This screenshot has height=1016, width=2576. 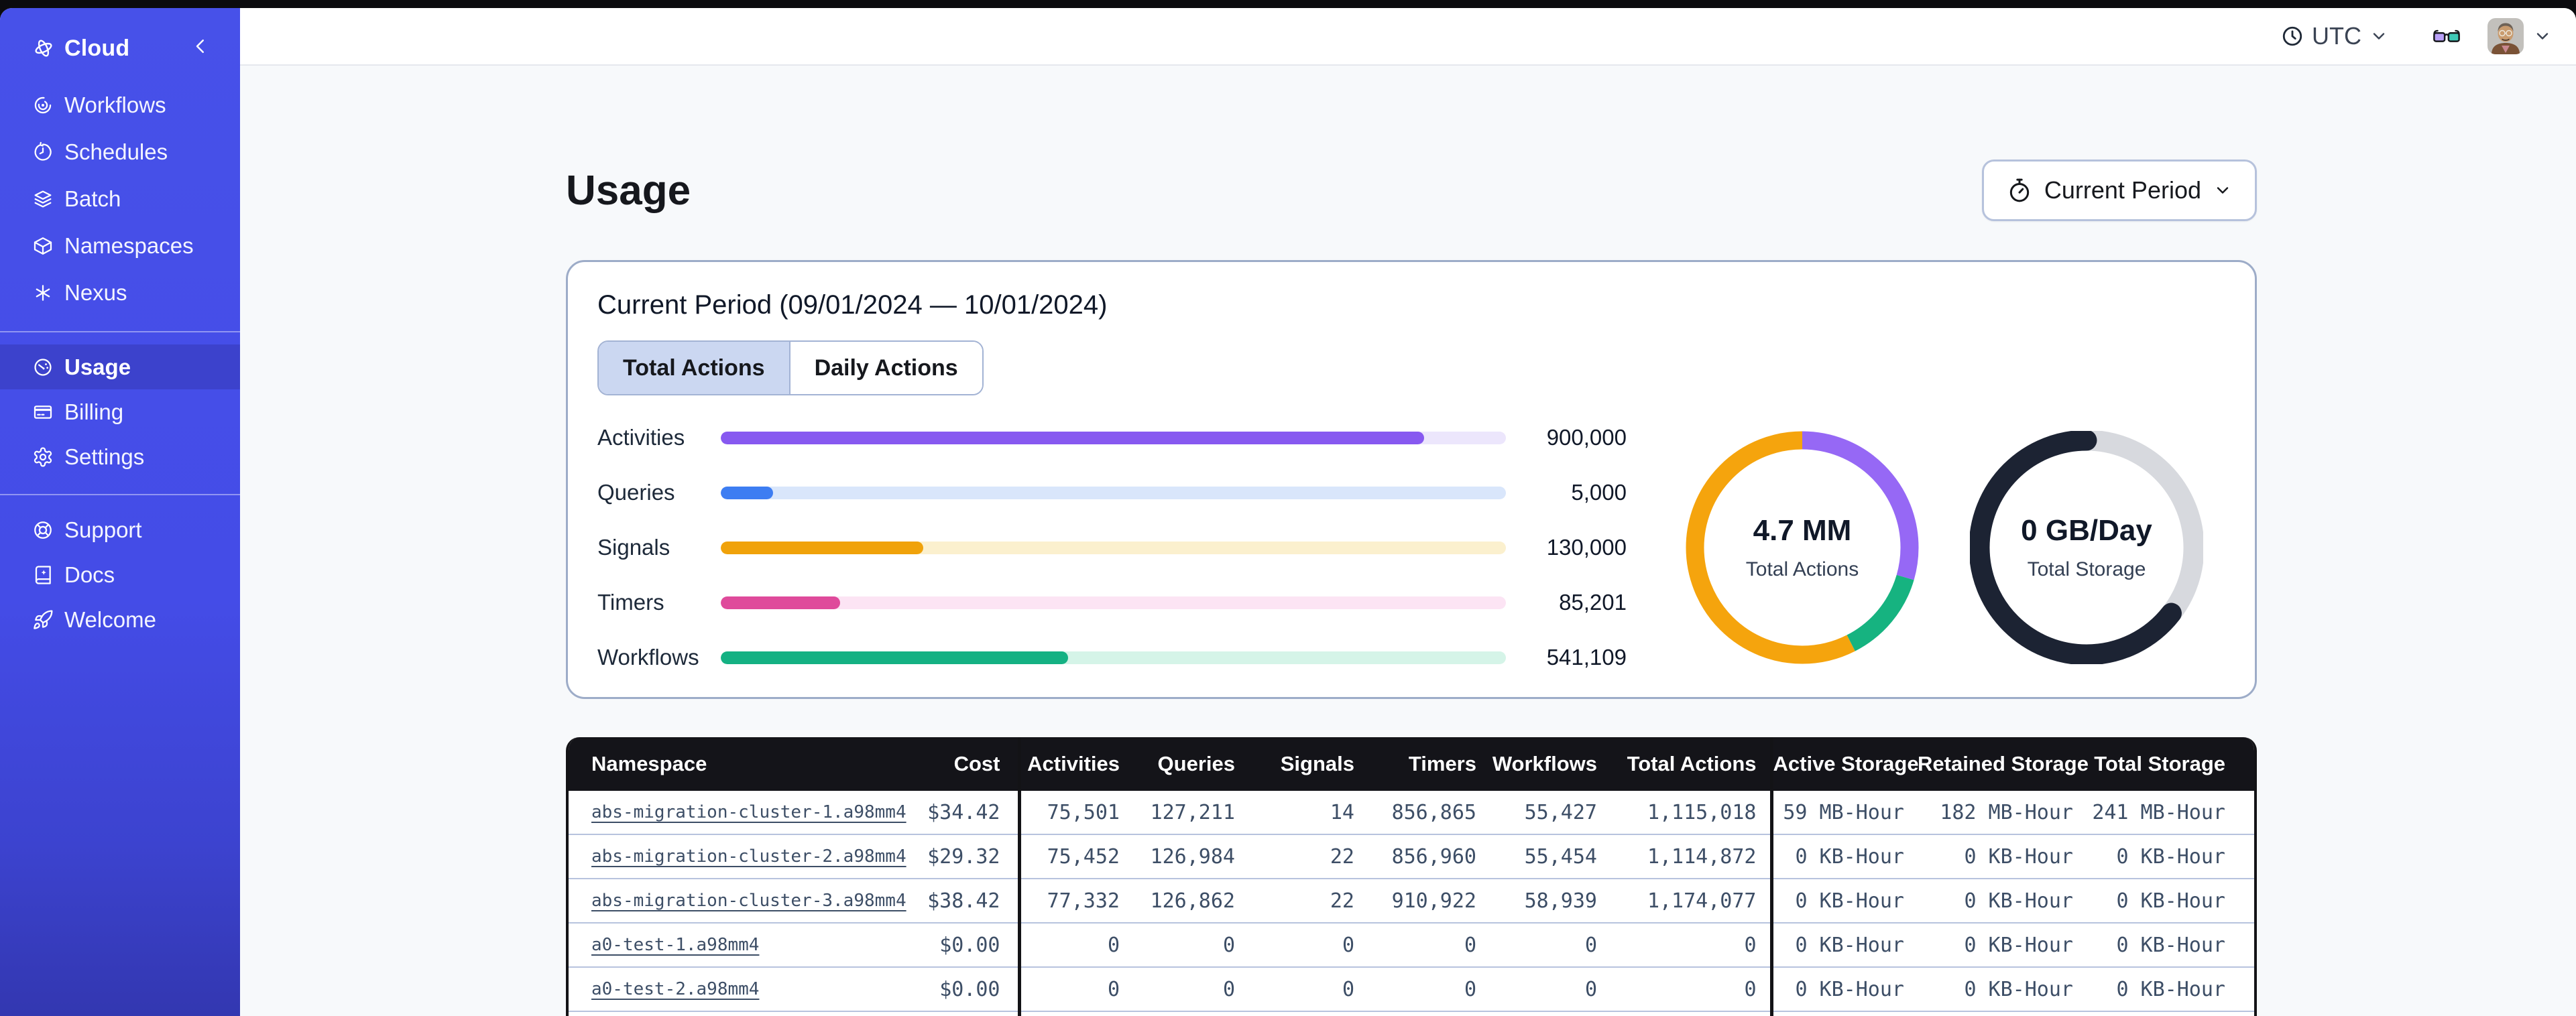 What do you see at coordinates (1550, 764) in the screenshot?
I see `column-header-workflows: Workflows` at bounding box center [1550, 764].